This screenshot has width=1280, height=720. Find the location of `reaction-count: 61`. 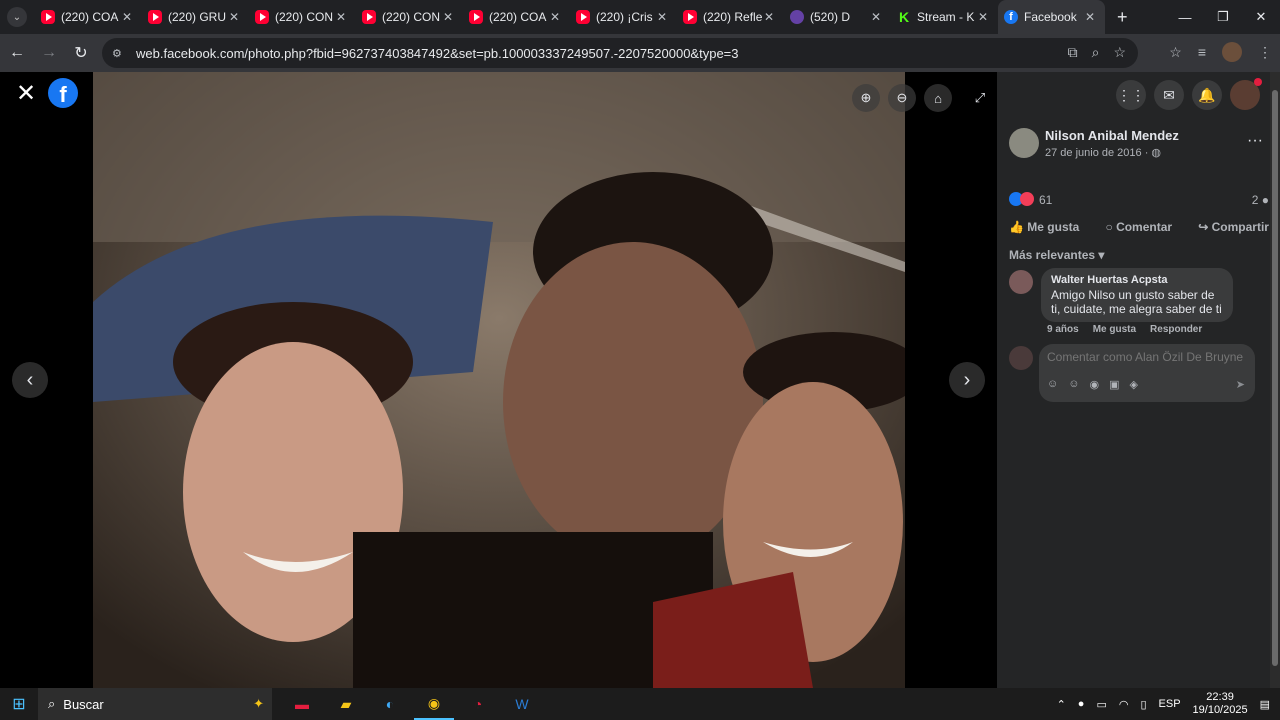

reaction-count: 61 is located at coordinates (1045, 200).